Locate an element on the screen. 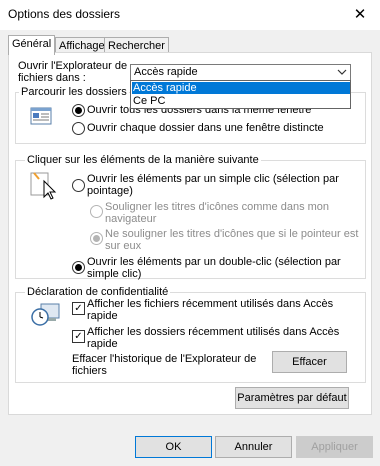 Image resolution: width=380 pixels, height=466 pixels. folder-window-icon is located at coordinates (41, 117).